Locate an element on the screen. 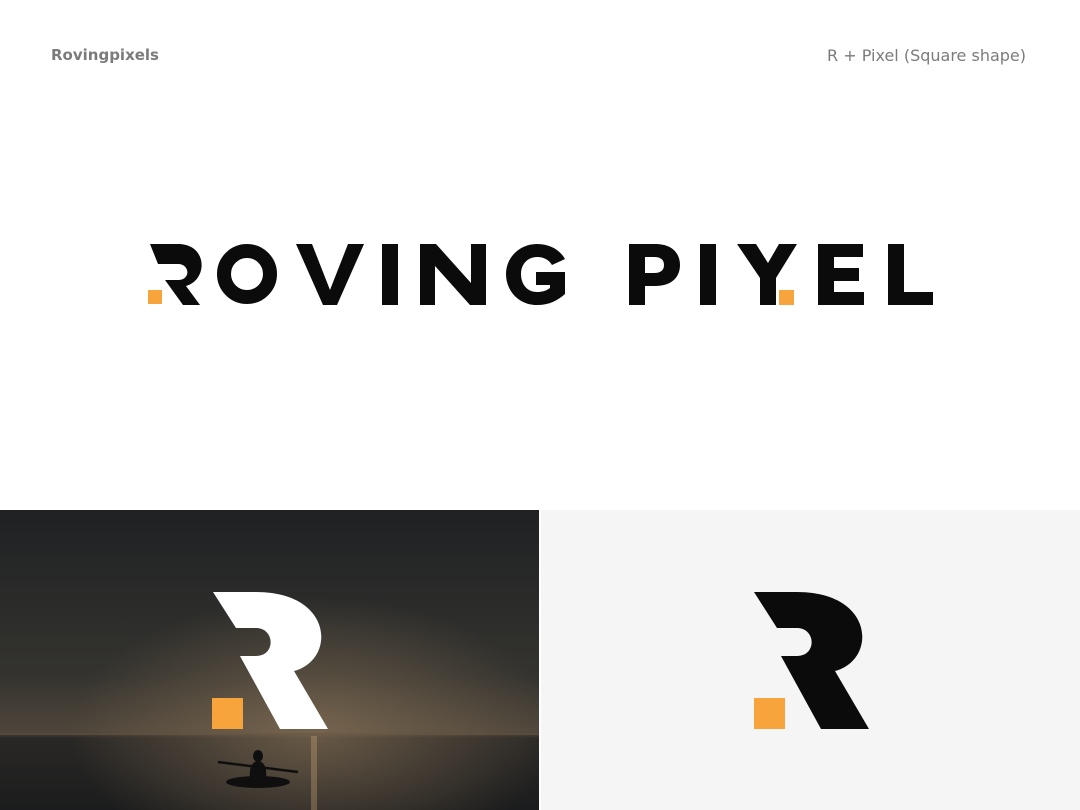 The image size is (1080, 810). wordmark-letter-p is located at coordinates (654, 274).